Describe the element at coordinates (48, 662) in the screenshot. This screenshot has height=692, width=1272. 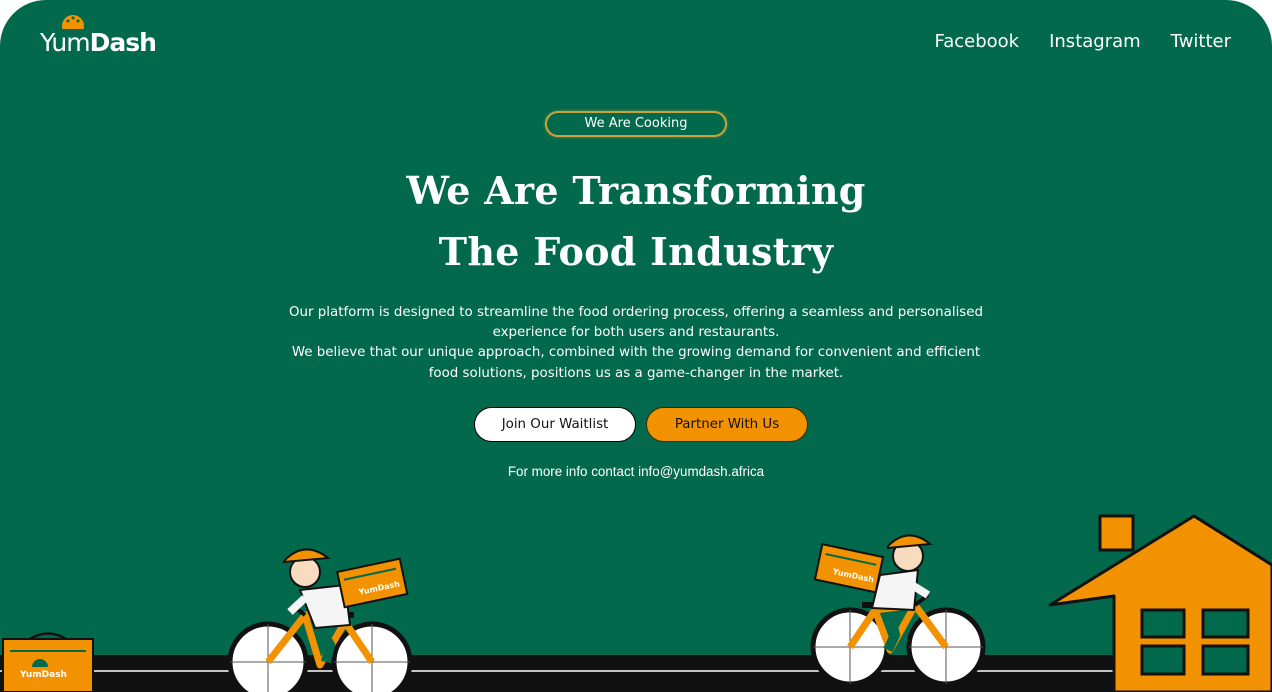
I see `delivery-box-icon: YumDash` at that location.